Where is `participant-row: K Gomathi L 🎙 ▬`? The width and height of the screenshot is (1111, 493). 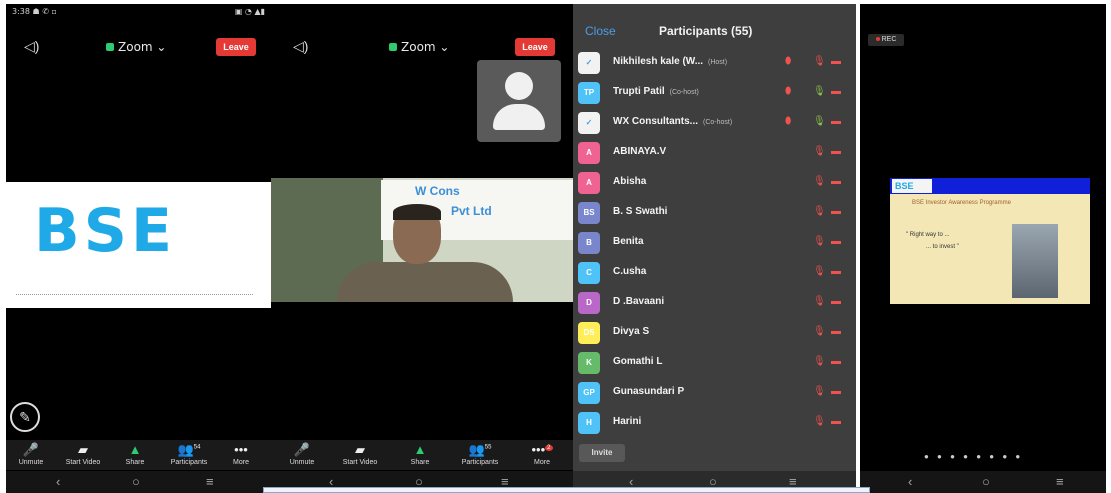
participant-row: K Gomathi L 🎙 ▬ is located at coordinates (714, 363).